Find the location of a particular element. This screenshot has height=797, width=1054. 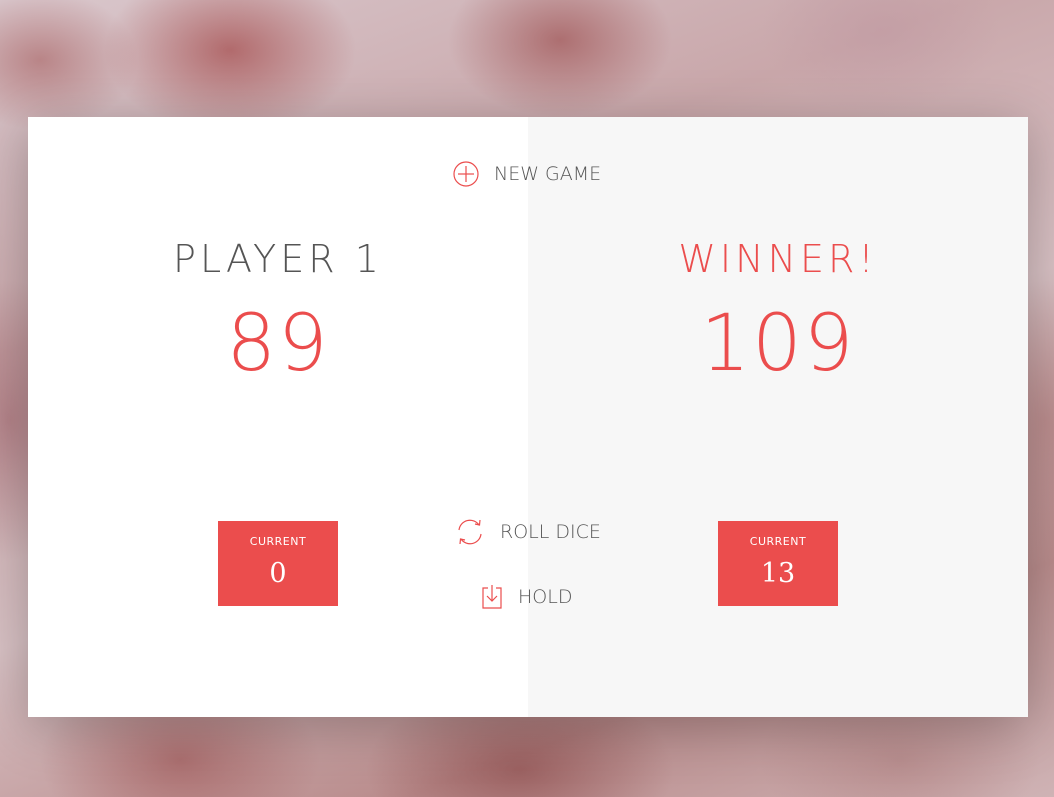

player-2-score: 109 is located at coordinates (778, 344).